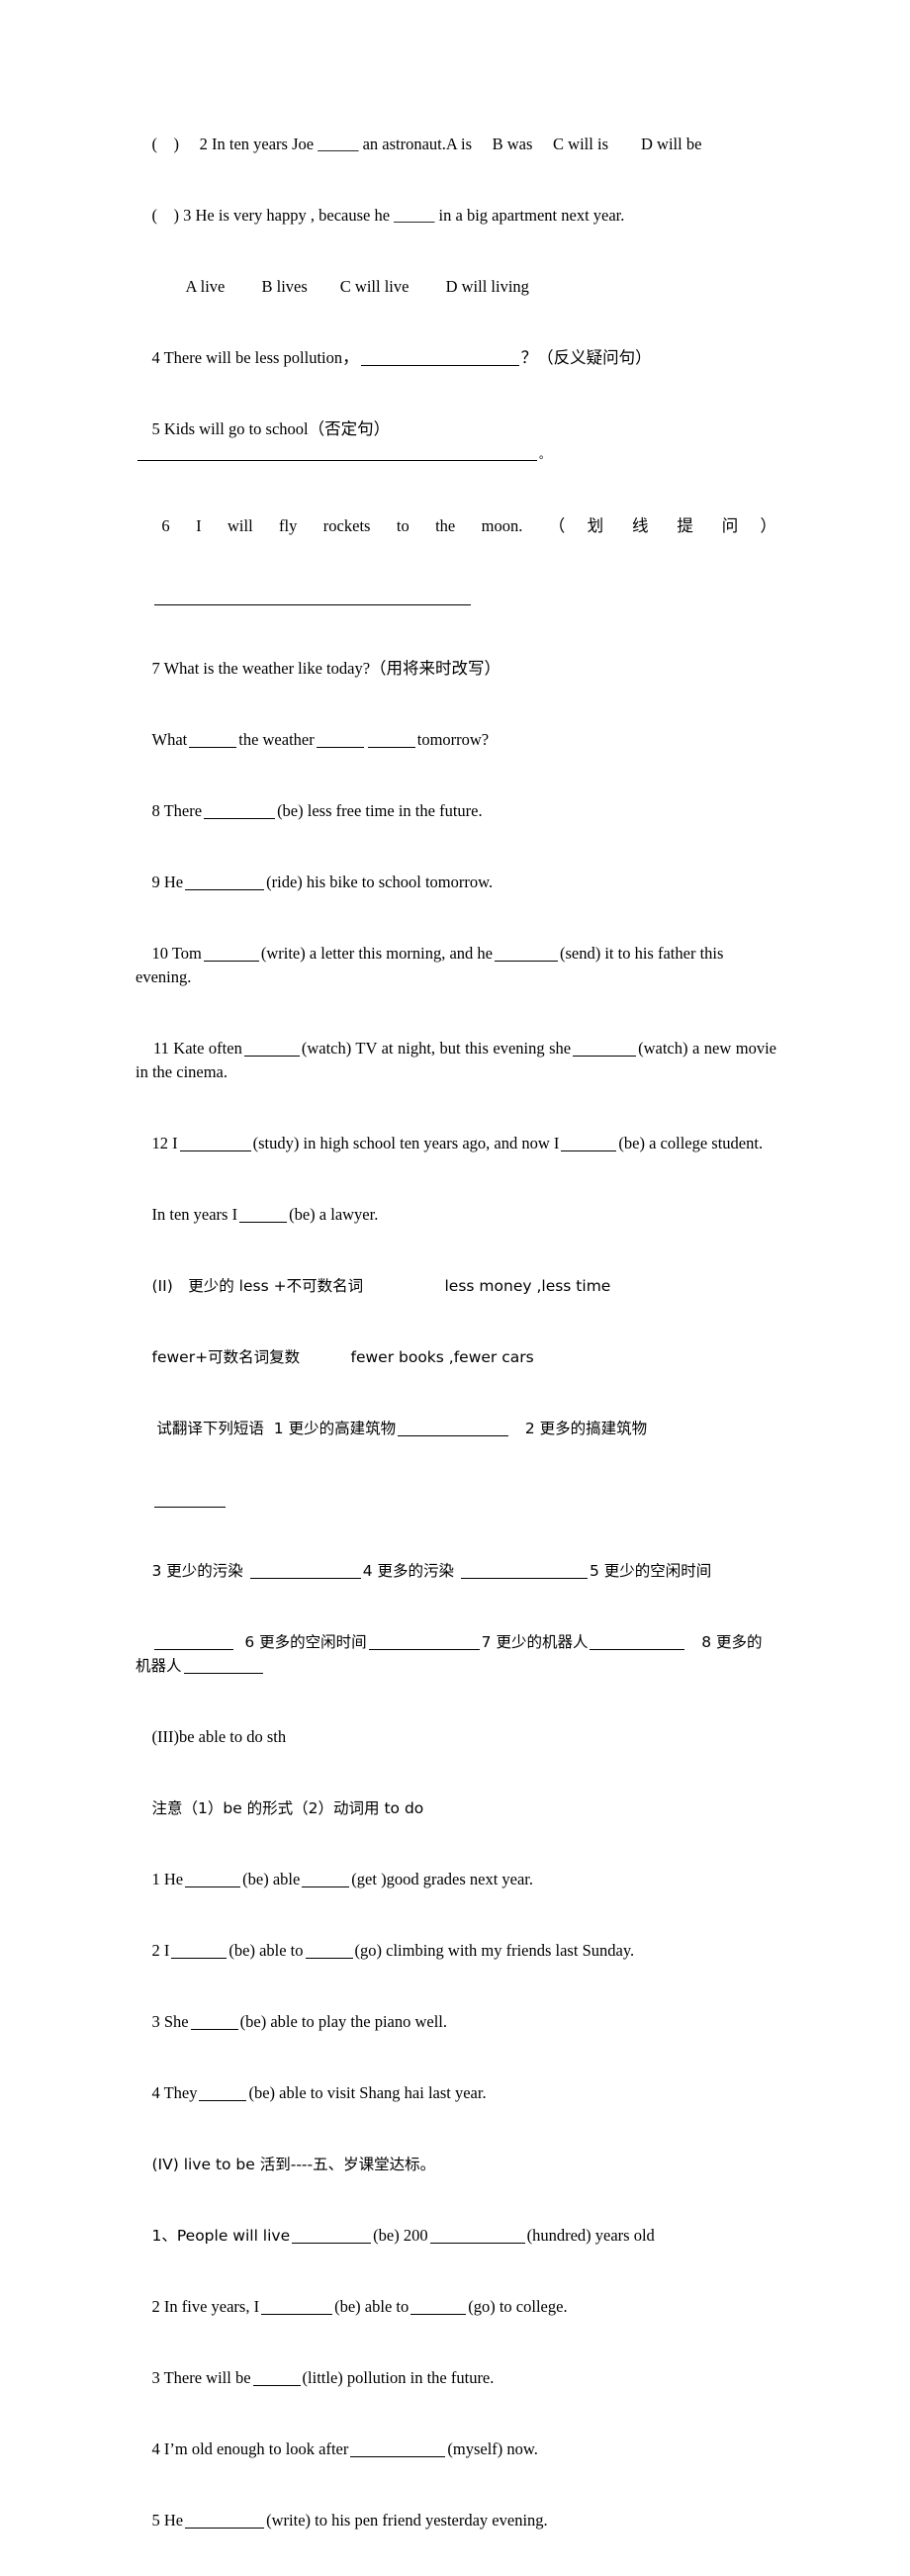 The width and height of the screenshot is (910, 2576). Describe the element at coordinates (367, 2092) in the screenshot. I see `s3-q4-b: (be) able to visit Shang hai last year.` at that location.